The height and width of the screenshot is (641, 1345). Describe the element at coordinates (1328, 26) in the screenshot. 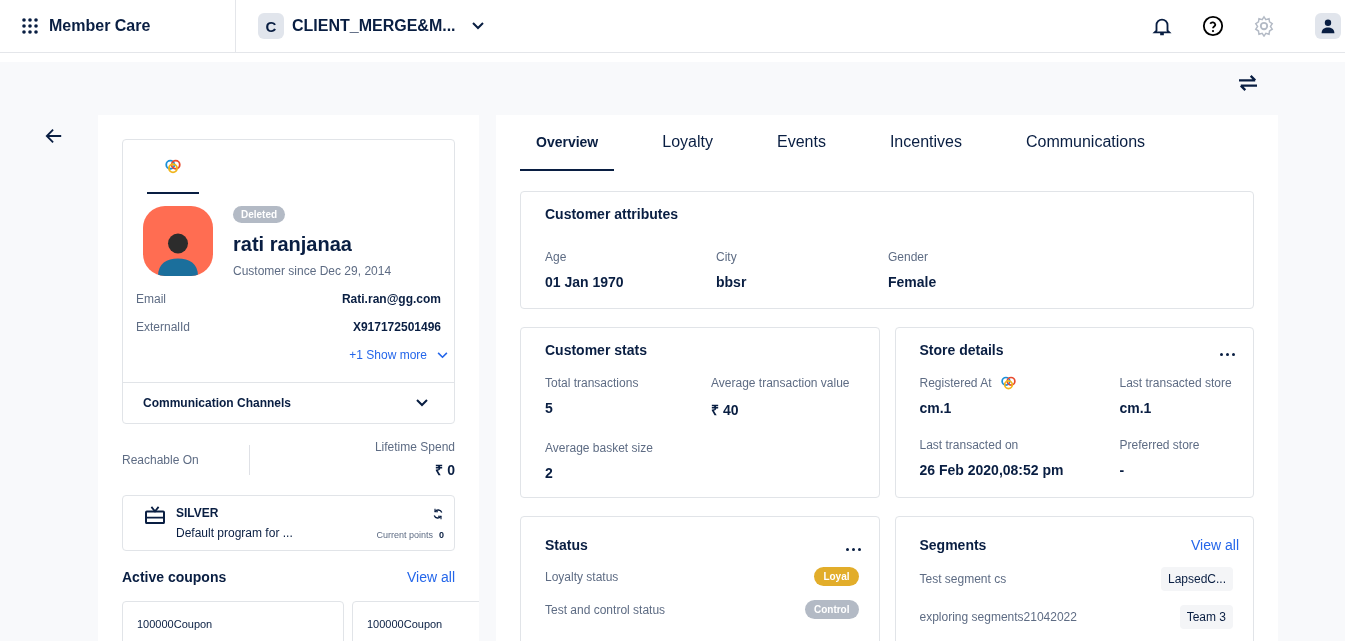

I see `user-avatar` at that location.